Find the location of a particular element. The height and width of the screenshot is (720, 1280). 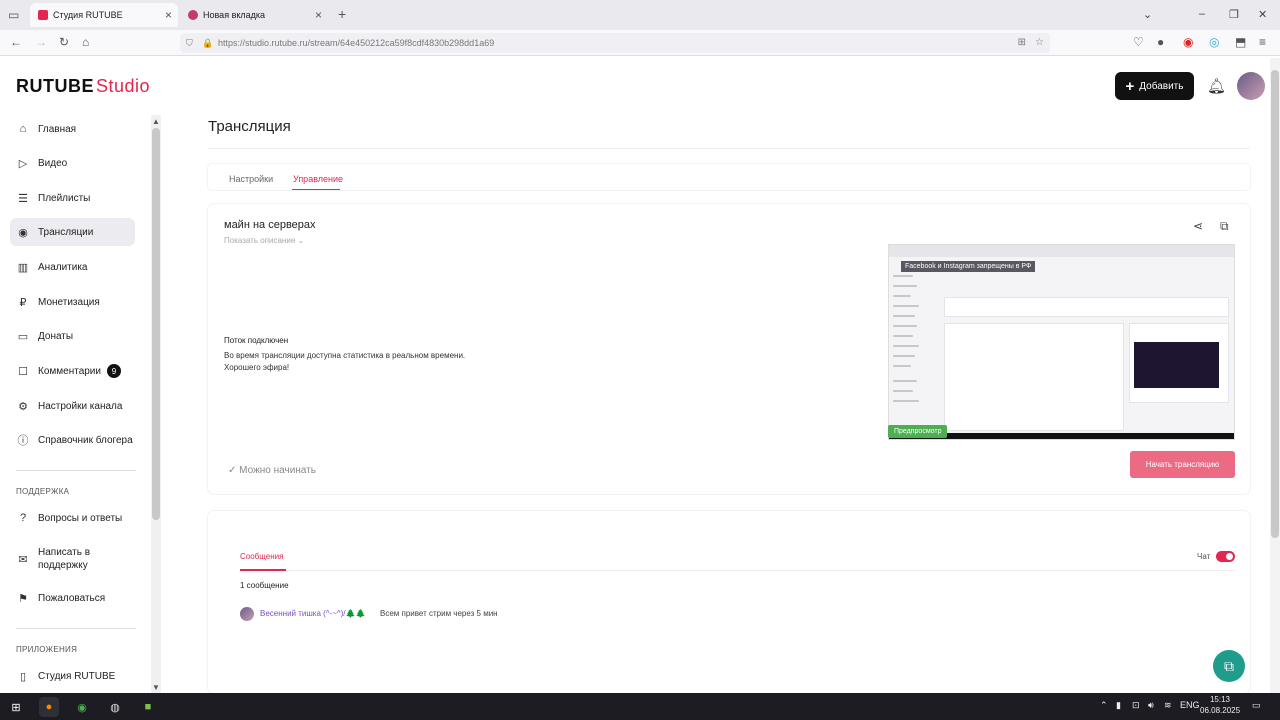

back-icon: ← is located at coordinates (16, 42).